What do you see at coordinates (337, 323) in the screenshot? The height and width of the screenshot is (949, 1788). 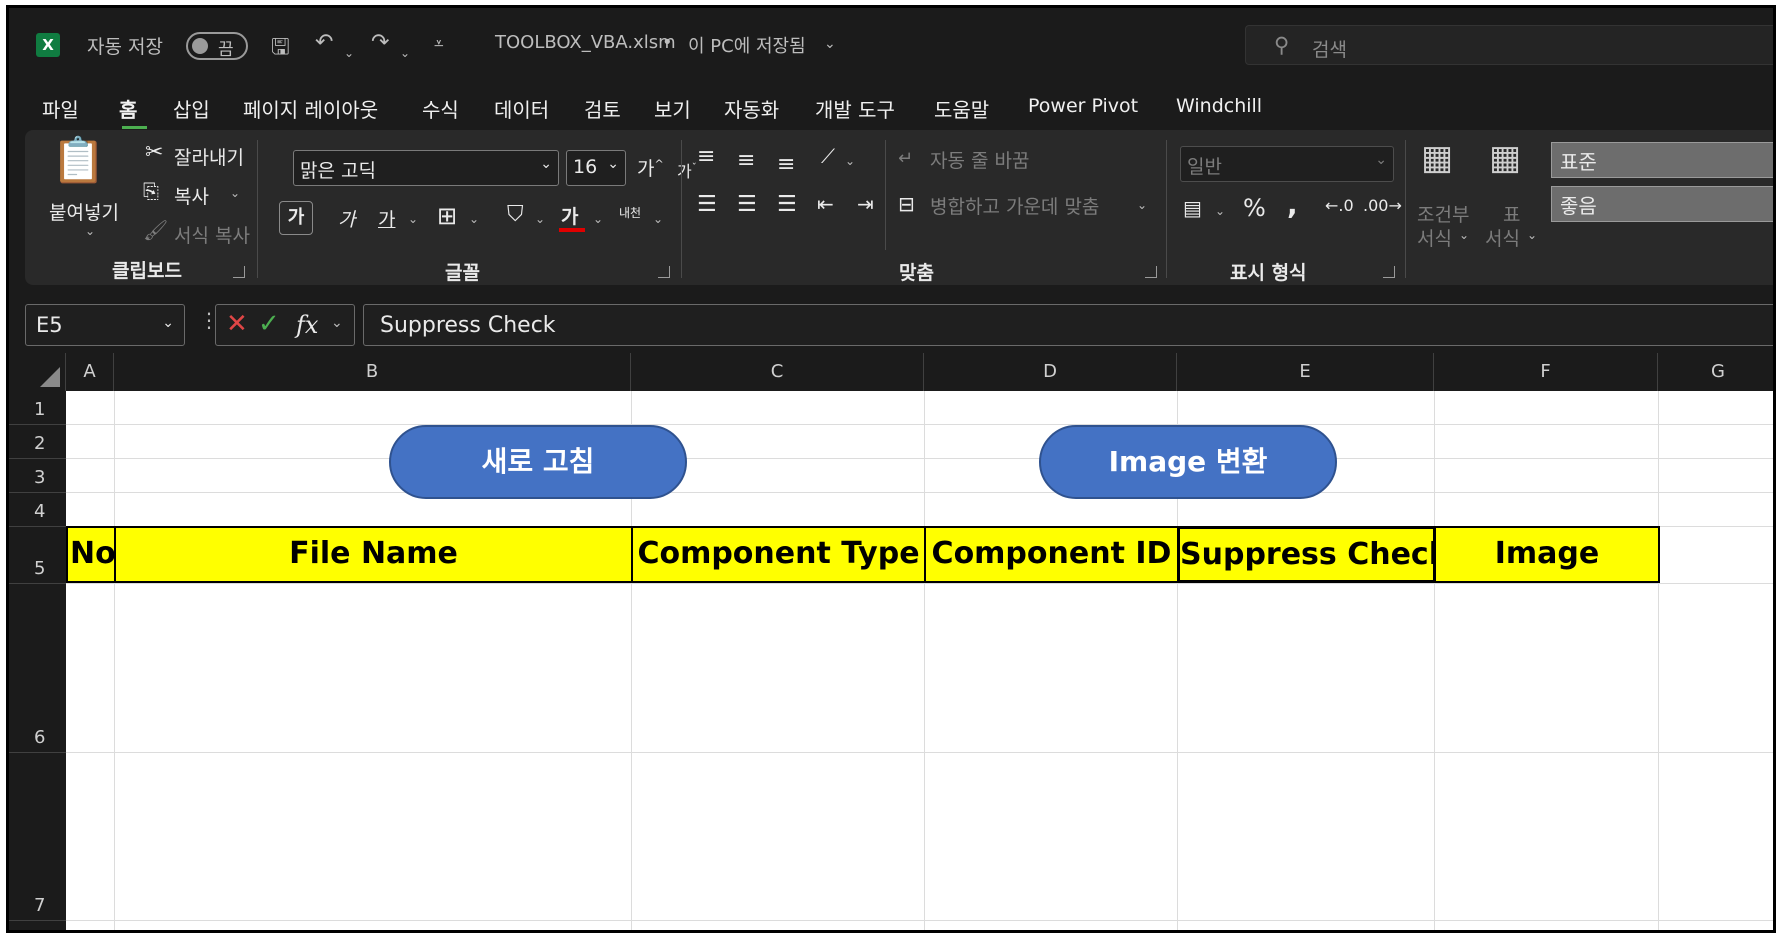 I see `chevron-down-icon: ⌄` at bounding box center [337, 323].